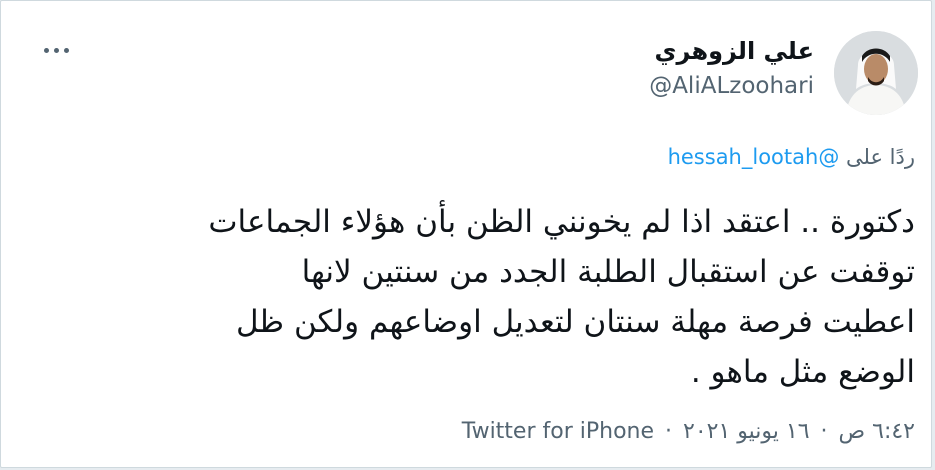 This screenshot has height=470, width=935. What do you see at coordinates (877, 431) in the screenshot?
I see `tweet-time: ٦:٤٢ ص` at bounding box center [877, 431].